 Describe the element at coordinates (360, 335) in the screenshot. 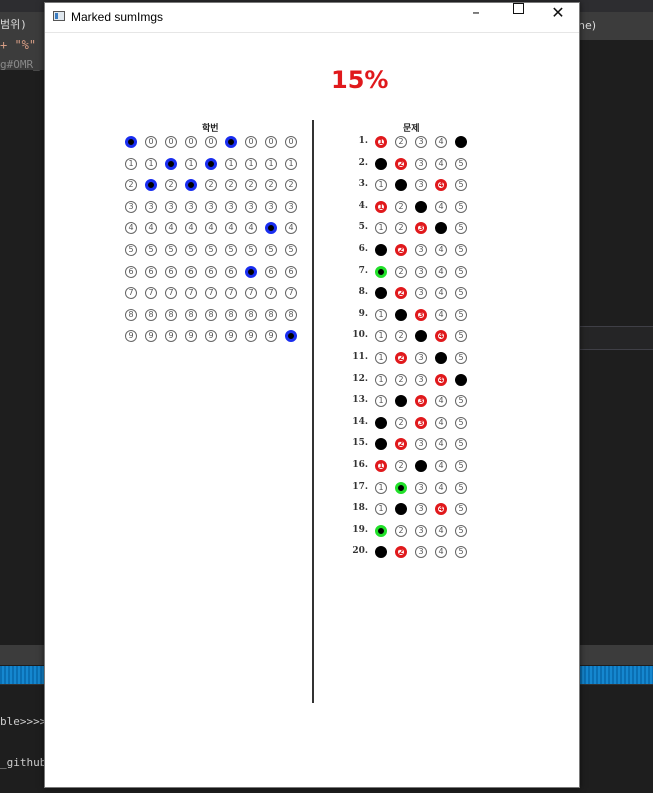

I see `question-number: 10.` at that location.